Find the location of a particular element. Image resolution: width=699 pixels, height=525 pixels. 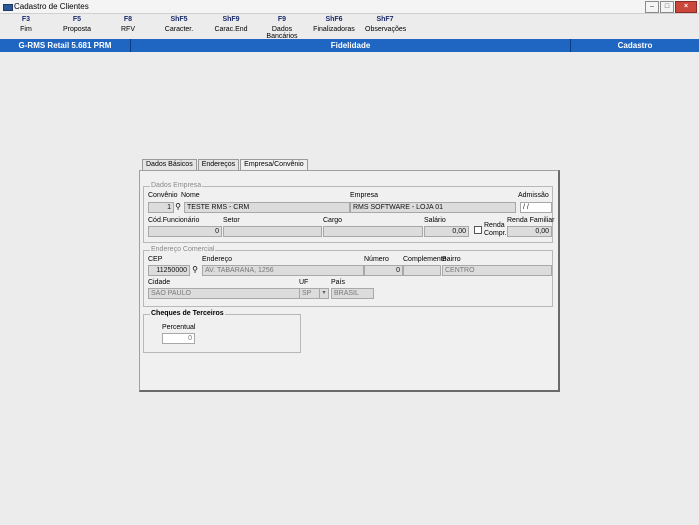

admissao-field: / / is located at coordinates (536, 207).